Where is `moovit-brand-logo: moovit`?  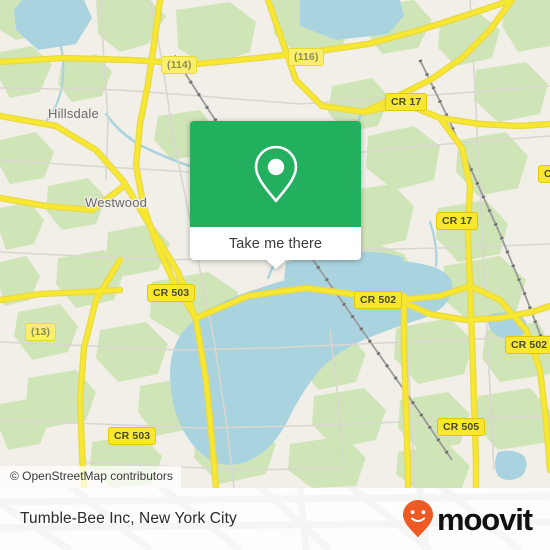 moovit-brand-logo: moovit is located at coordinates (467, 519).